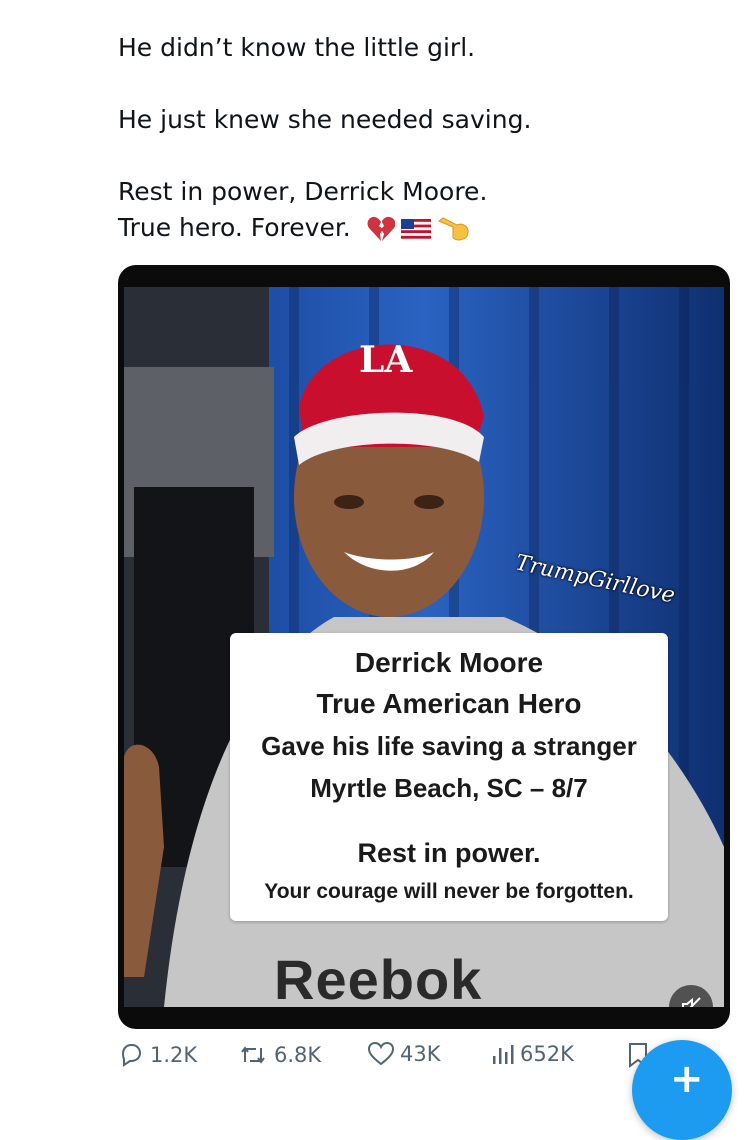  What do you see at coordinates (449, 662) in the screenshot?
I see `caption-name: Derrick Moore` at bounding box center [449, 662].